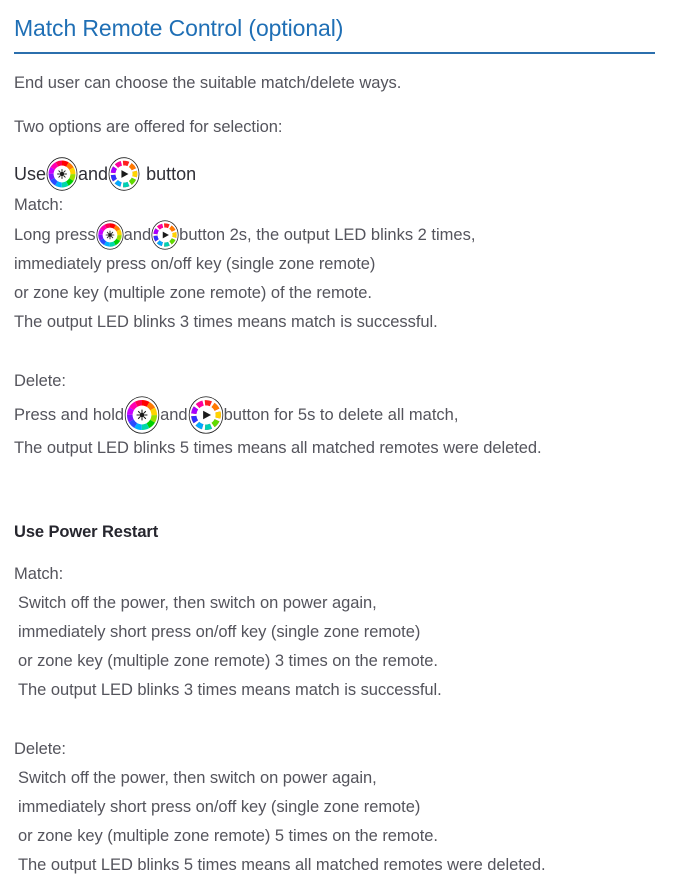 The width and height of the screenshot is (678, 891). What do you see at coordinates (30, 174) in the screenshot?
I see `use-label-pre: Use` at bounding box center [30, 174].